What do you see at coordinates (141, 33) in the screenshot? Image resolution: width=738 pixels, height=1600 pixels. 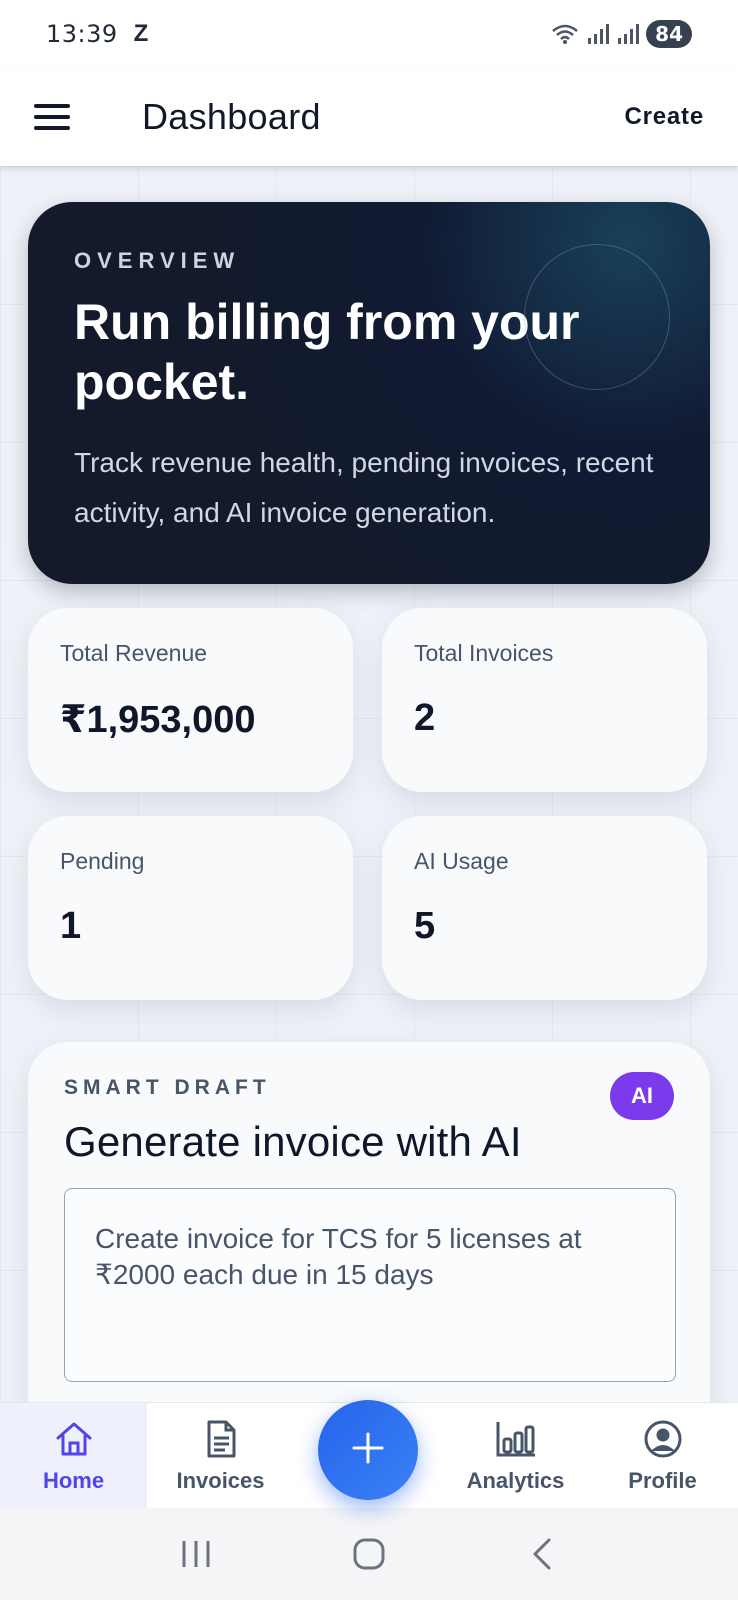 I see `status-carrier: Z` at bounding box center [141, 33].